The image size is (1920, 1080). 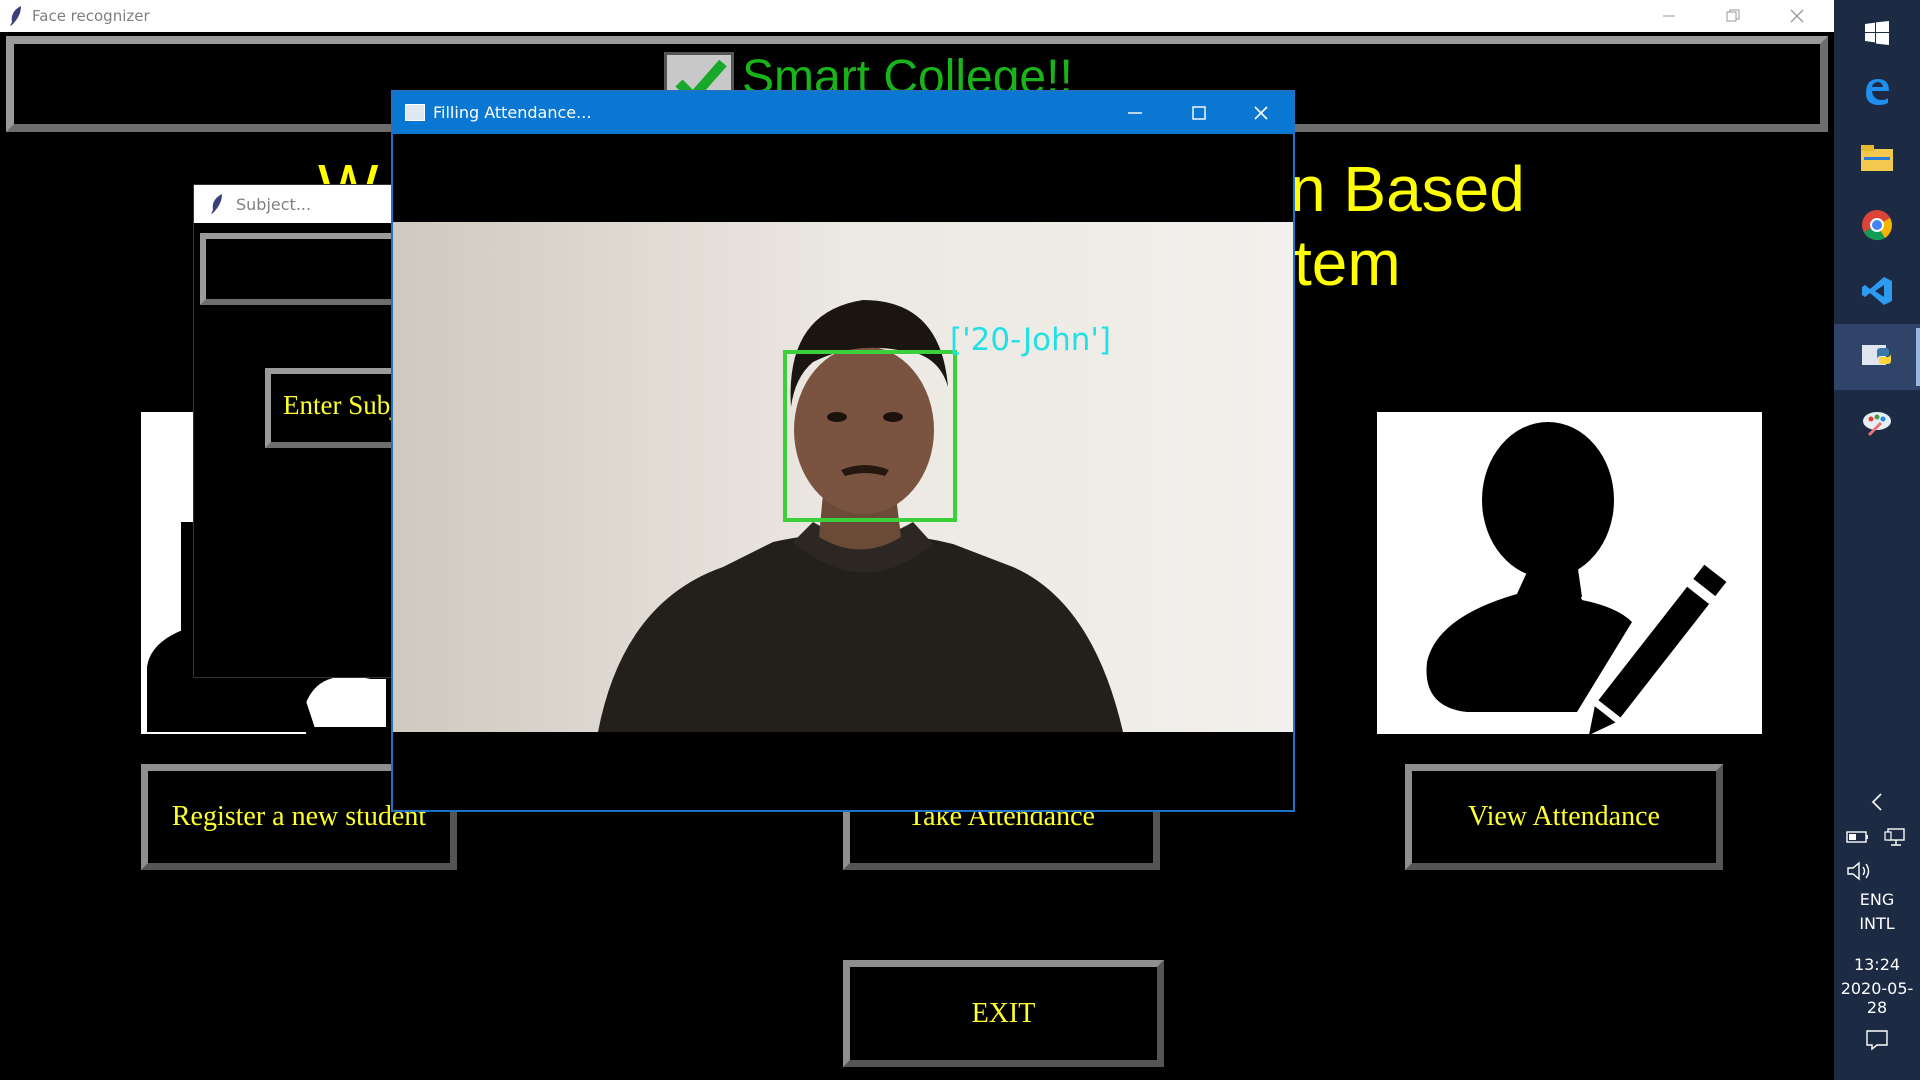 I want to click on attendance-close-button, so click(x=1261, y=113).